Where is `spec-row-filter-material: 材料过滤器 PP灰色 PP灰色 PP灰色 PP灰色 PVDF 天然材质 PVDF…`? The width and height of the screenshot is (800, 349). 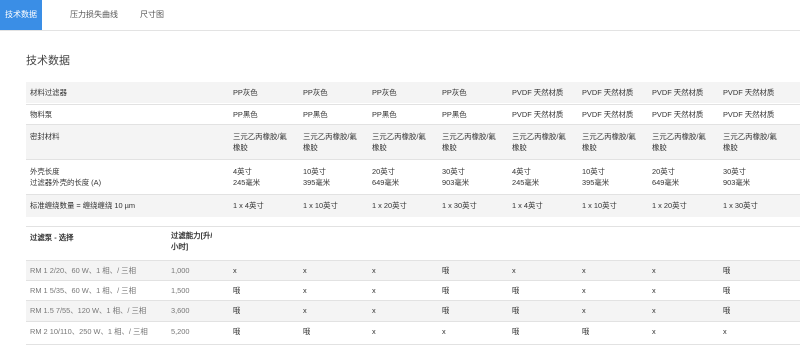
spec-row-filter-material: 材料过滤器 PP灰色 PP灰色 PP灰色 PP灰色 PVDF 天然材质 PVDF… is located at coordinates (413, 92).